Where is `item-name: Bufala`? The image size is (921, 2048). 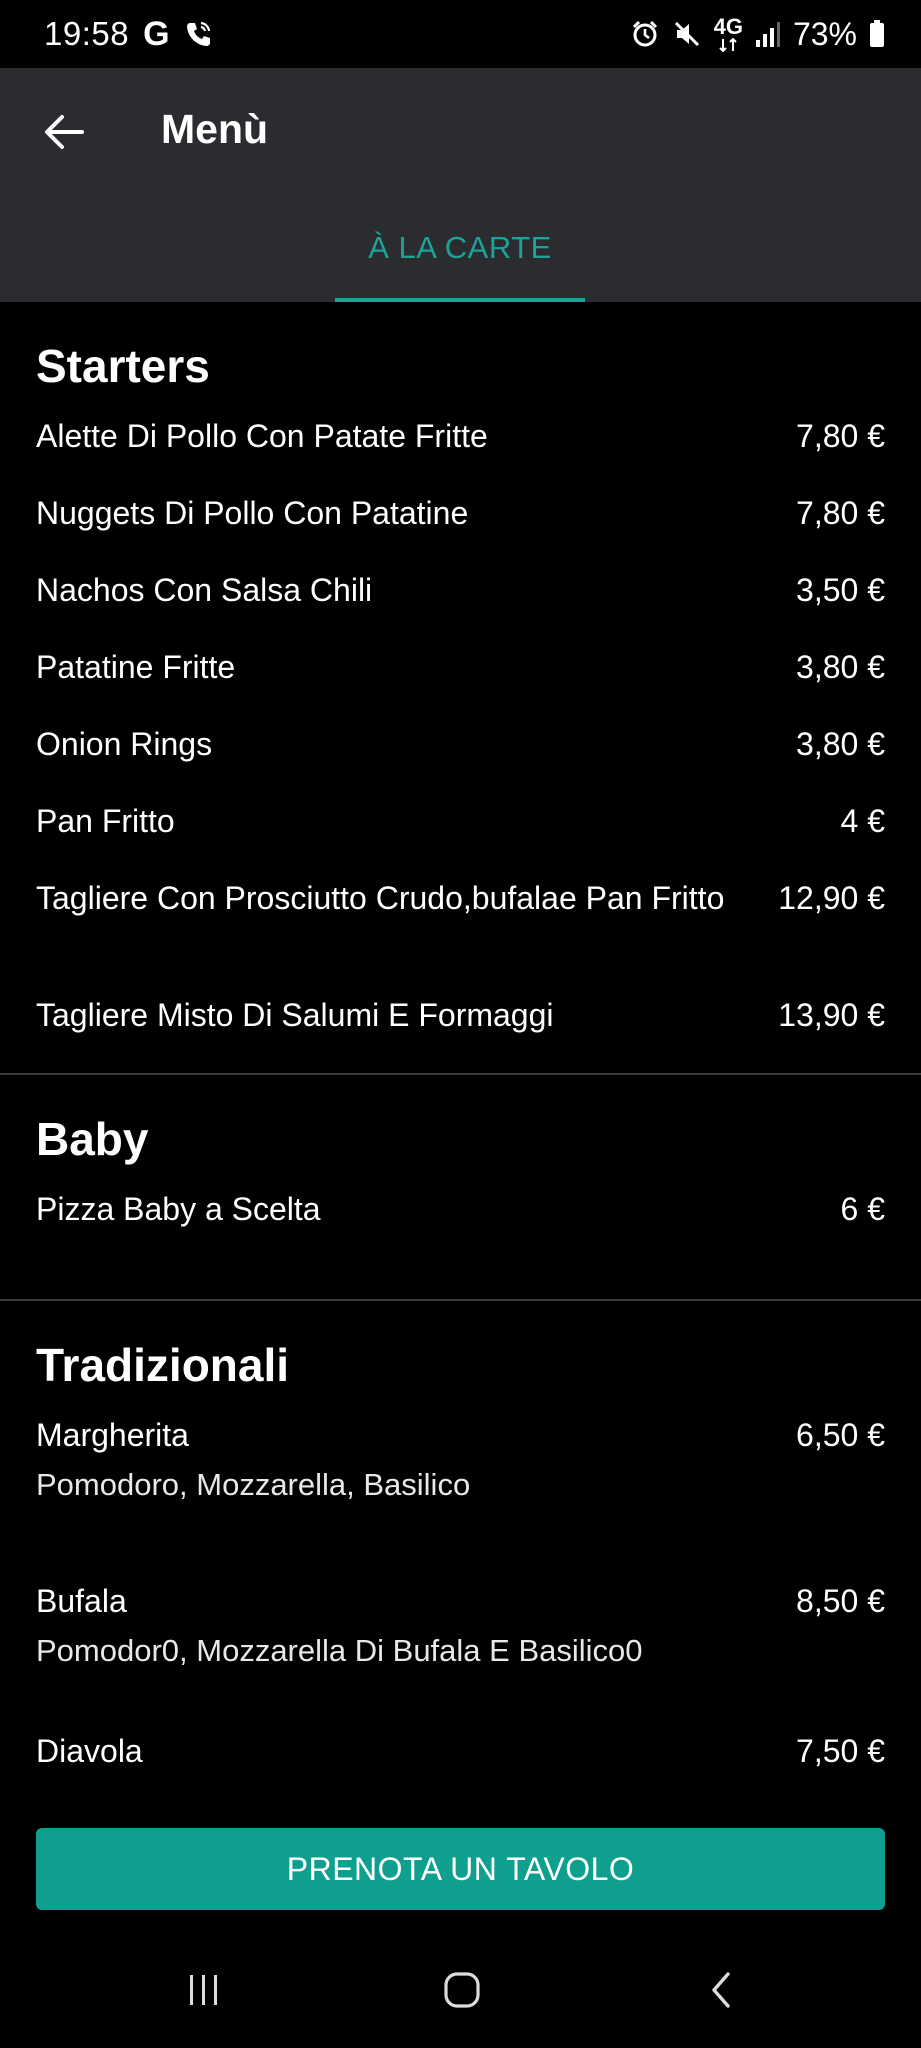
item-name: Bufala is located at coordinates (81, 1601).